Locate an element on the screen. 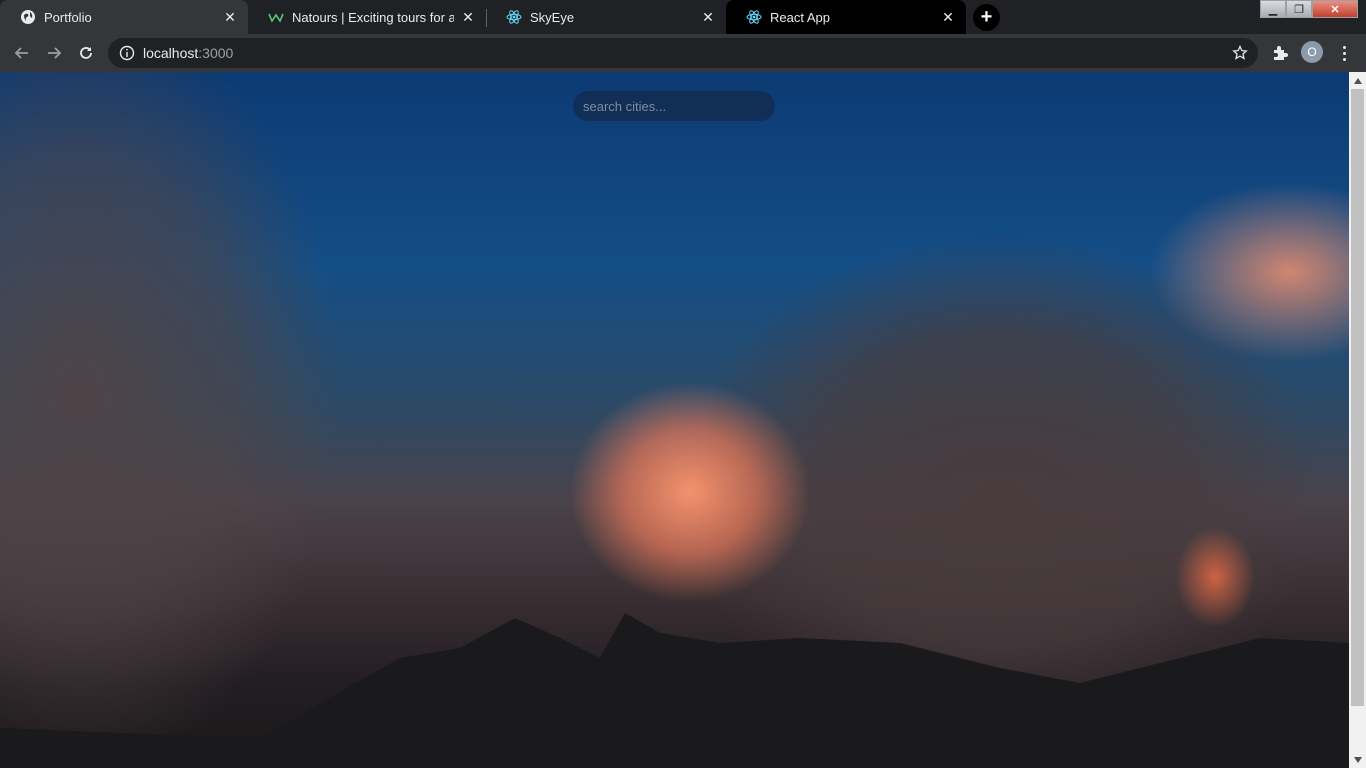 This screenshot has height=768, width=1366. reload-button is located at coordinates (86, 53).